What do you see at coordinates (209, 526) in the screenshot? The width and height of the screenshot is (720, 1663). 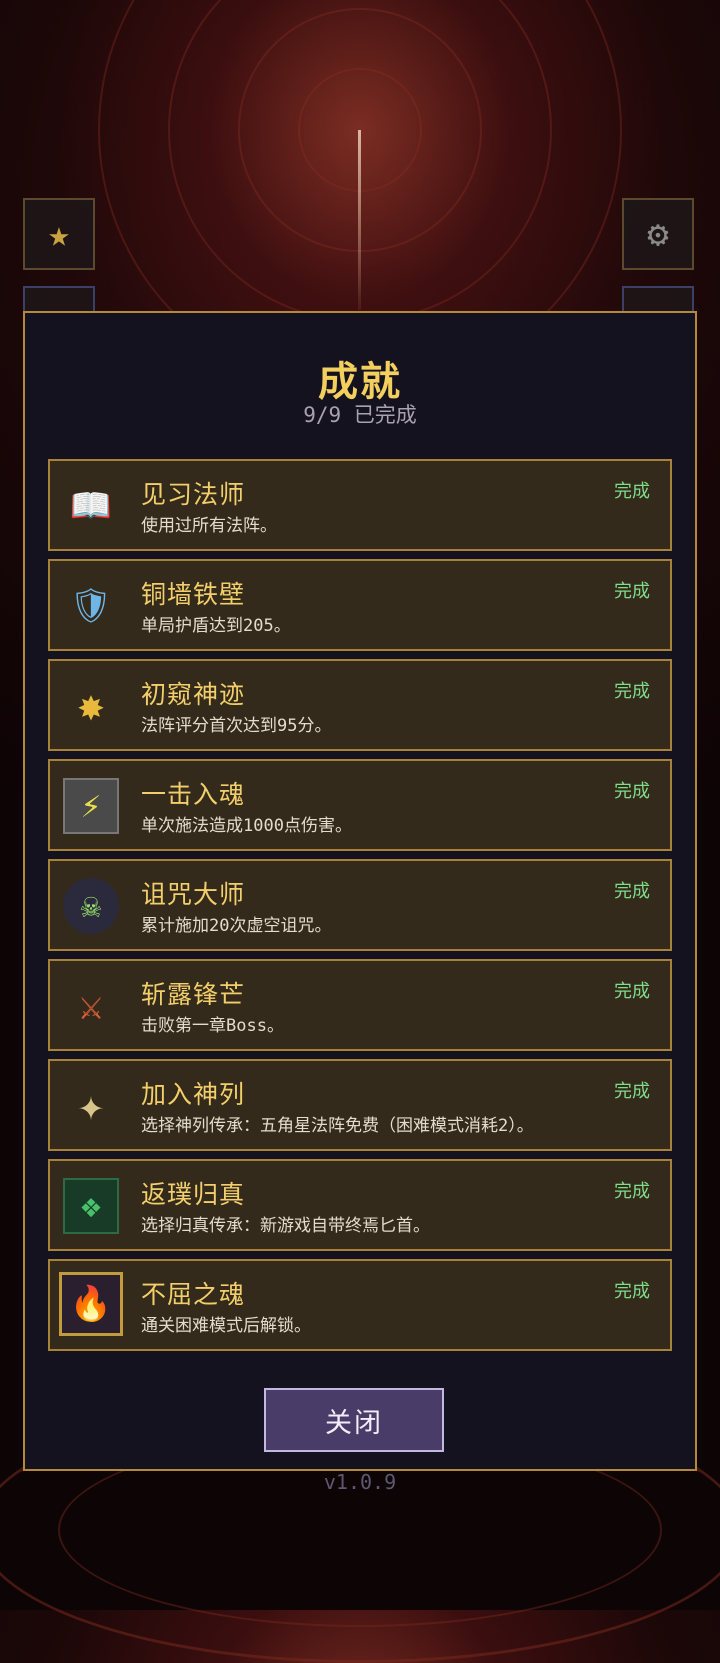 I see `achievement-description: 使用过所有法阵。` at bounding box center [209, 526].